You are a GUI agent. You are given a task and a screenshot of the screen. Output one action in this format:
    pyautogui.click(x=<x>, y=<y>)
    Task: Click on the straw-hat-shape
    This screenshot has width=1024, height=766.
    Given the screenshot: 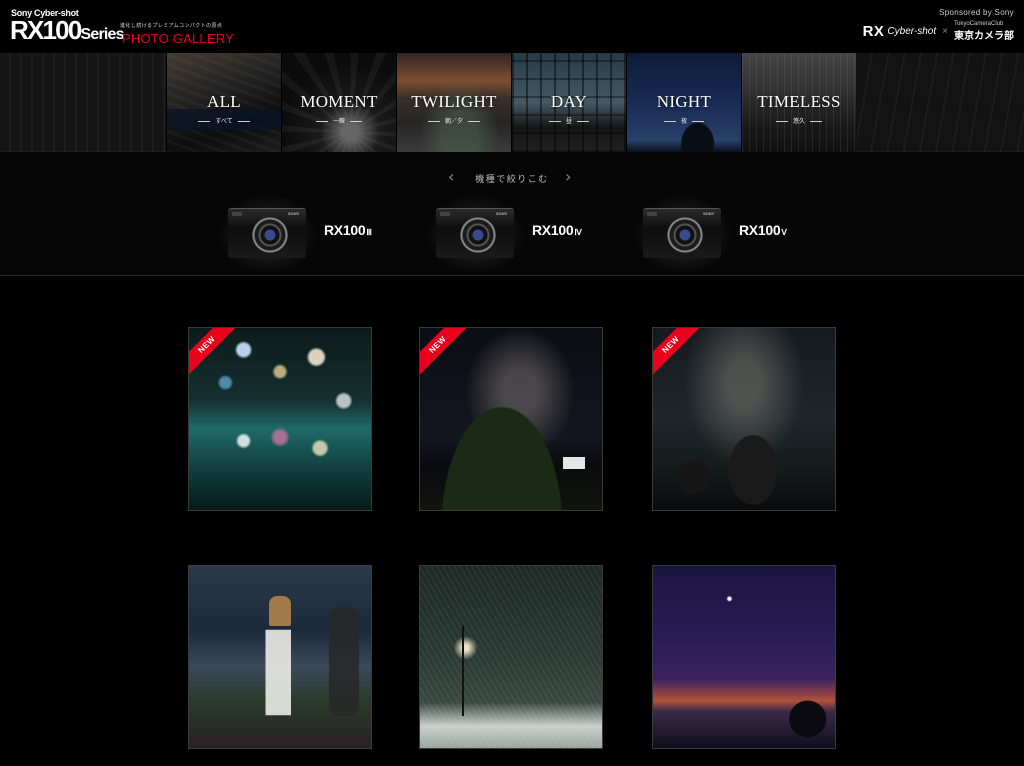 What is the action you would take?
    pyautogui.click(x=280, y=611)
    